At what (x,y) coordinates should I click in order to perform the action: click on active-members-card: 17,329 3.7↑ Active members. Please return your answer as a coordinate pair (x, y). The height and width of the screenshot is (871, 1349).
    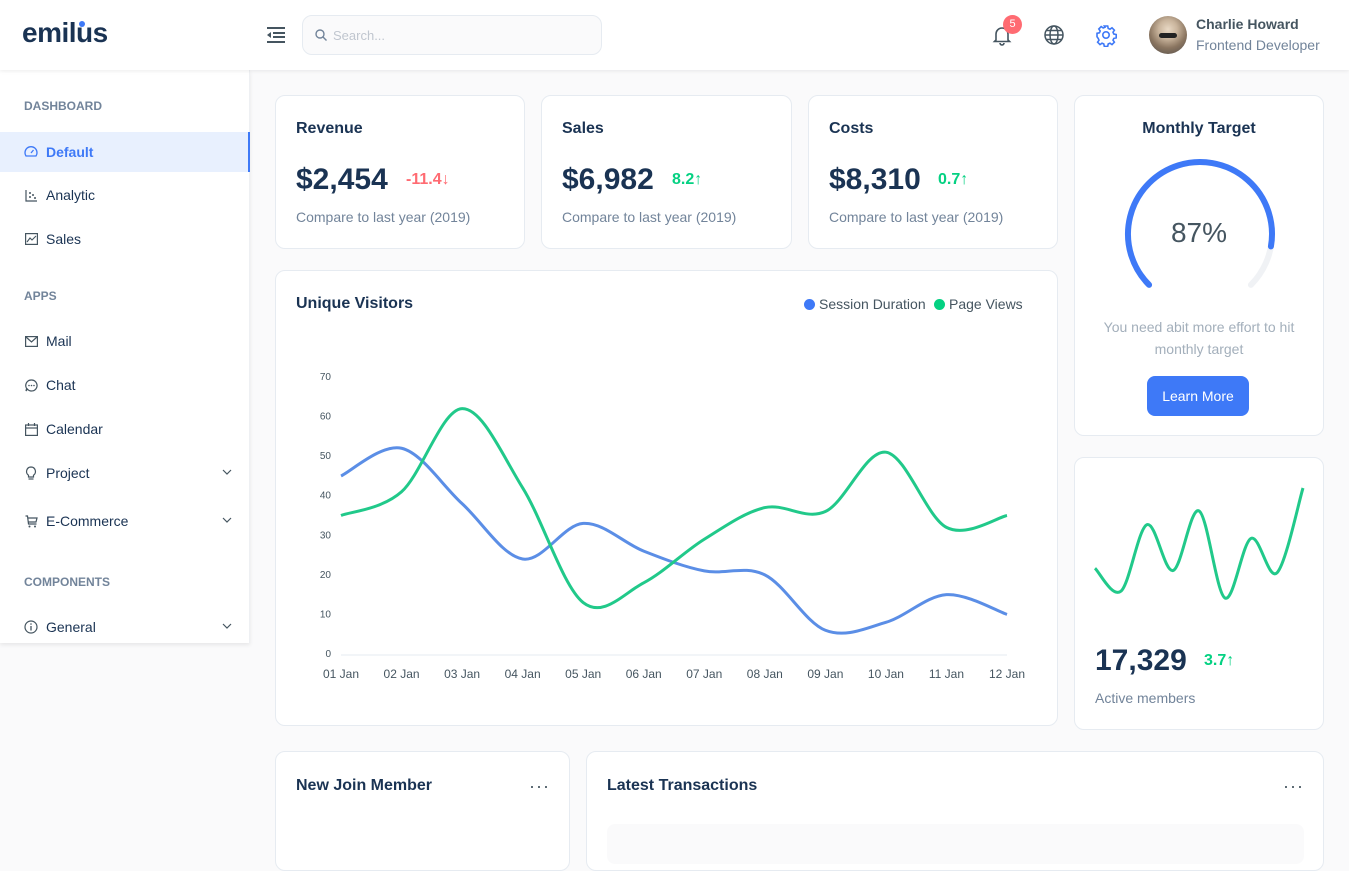
    Looking at the image, I should click on (1199, 593).